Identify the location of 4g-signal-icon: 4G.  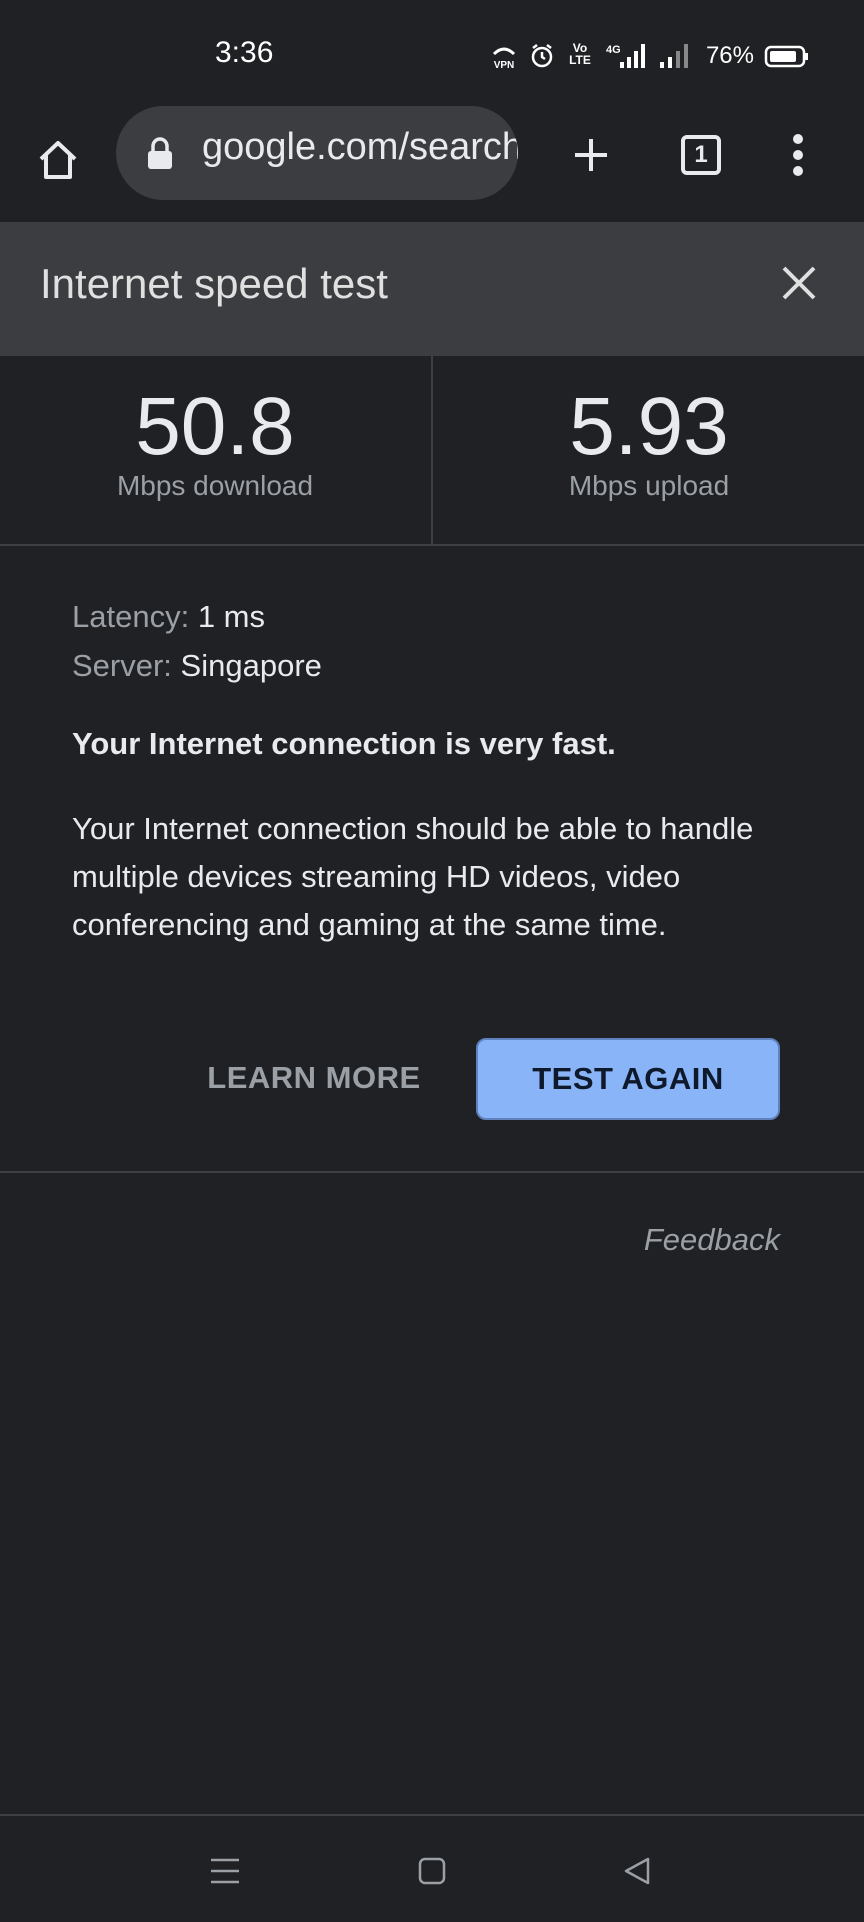
(626, 56).